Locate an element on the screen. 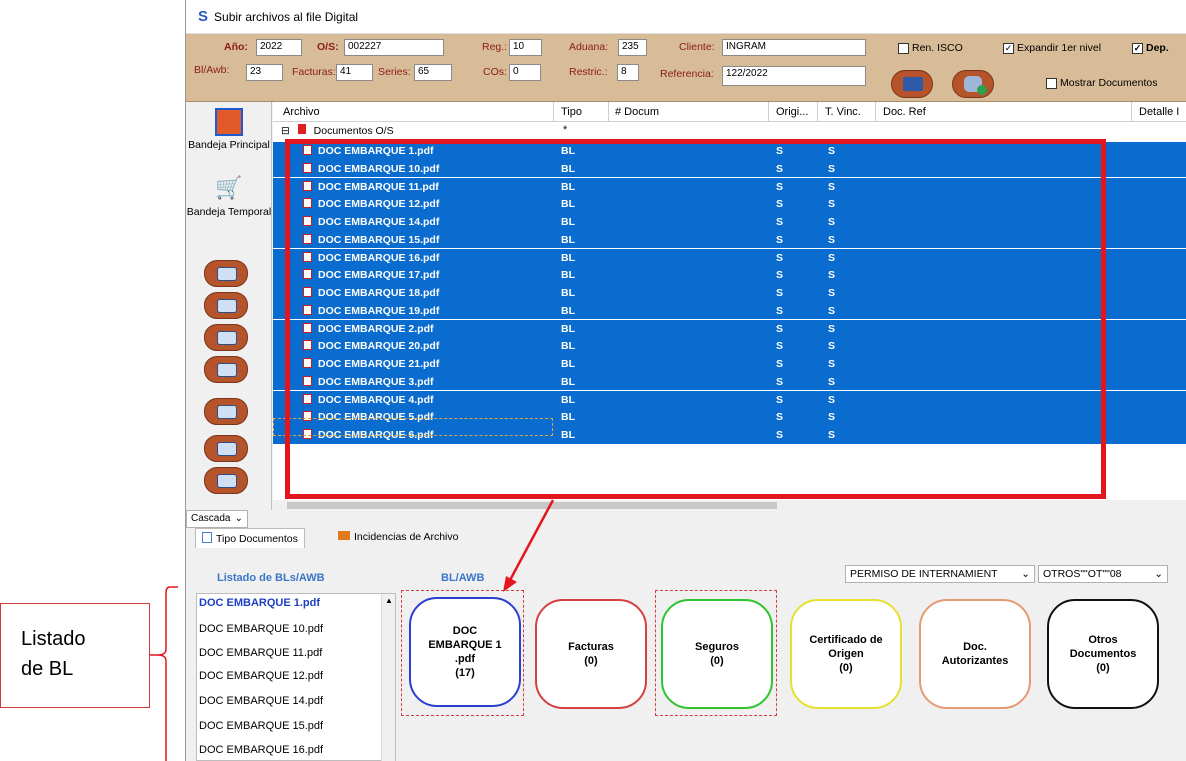  add-database-button is located at coordinates (973, 84).